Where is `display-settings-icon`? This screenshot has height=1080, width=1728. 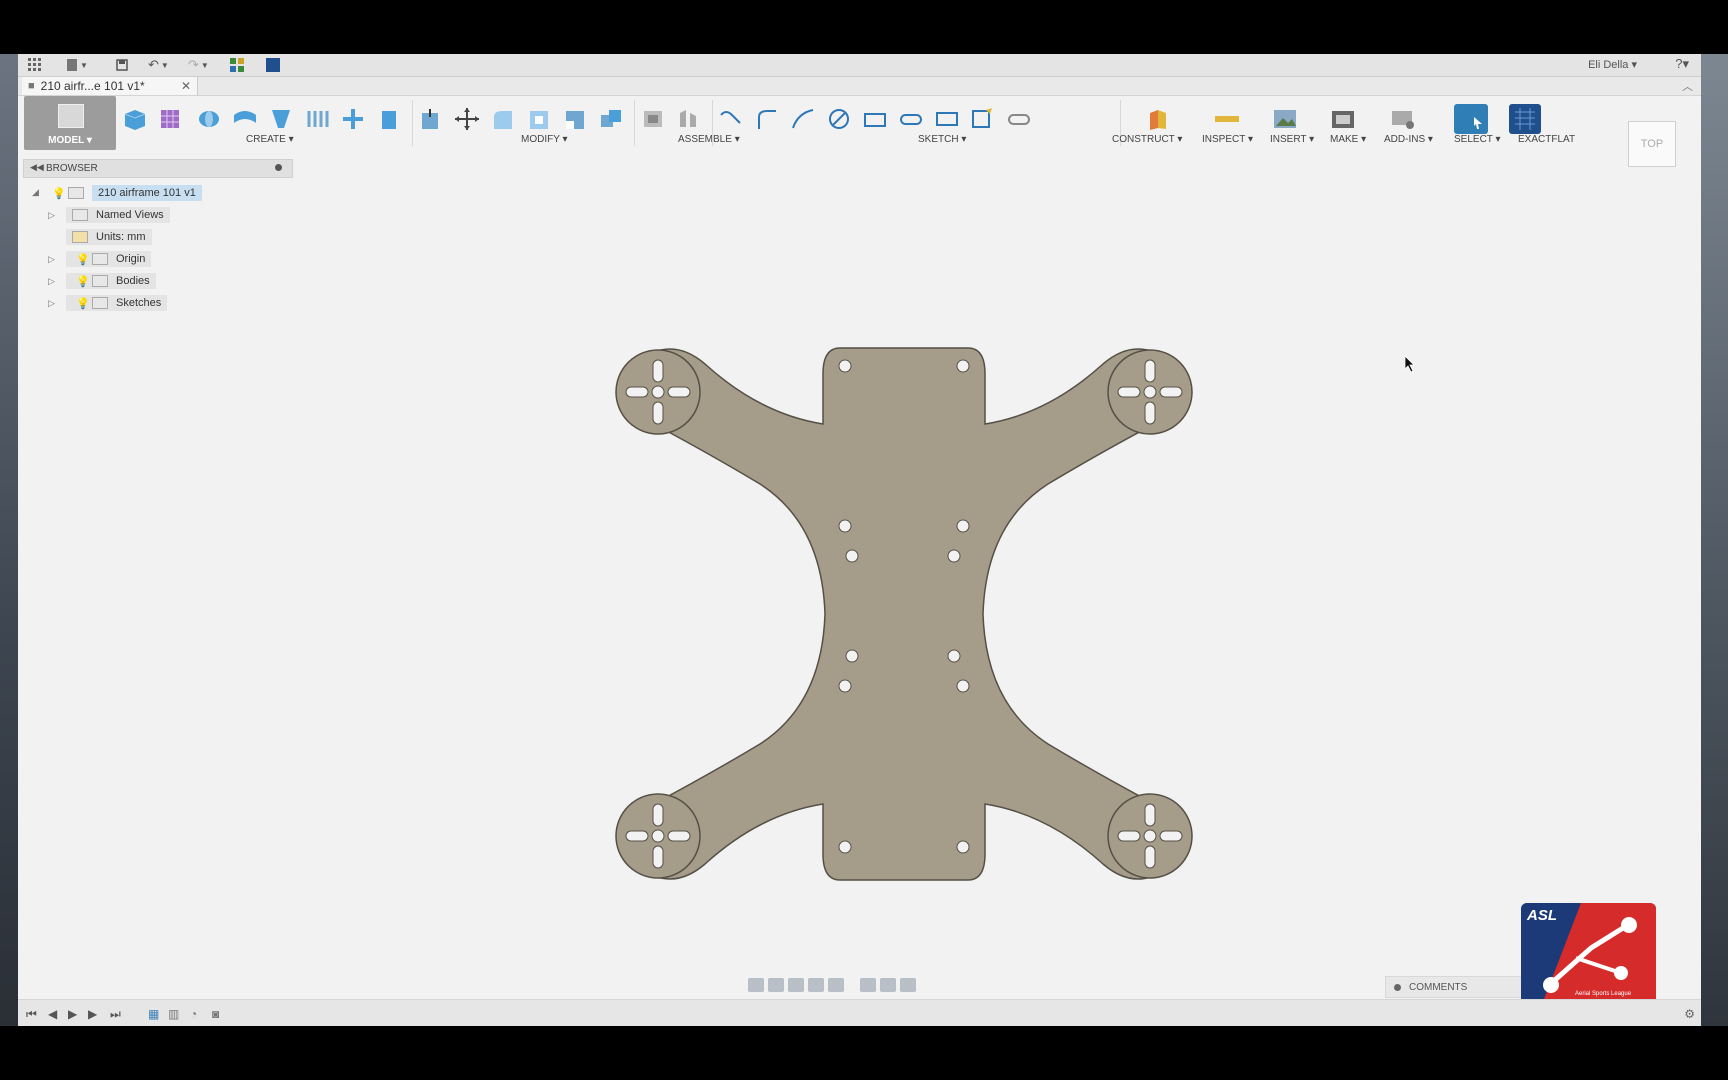
display-settings-icon is located at coordinates (868, 985).